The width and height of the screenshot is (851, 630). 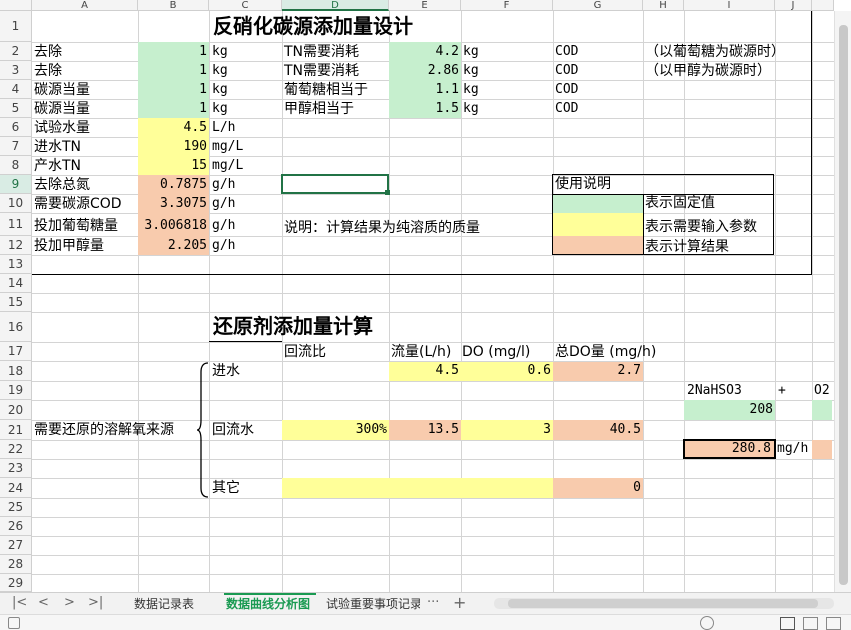 What do you see at coordinates (793, 5) in the screenshot?
I see `column-header: J` at bounding box center [793, 5].